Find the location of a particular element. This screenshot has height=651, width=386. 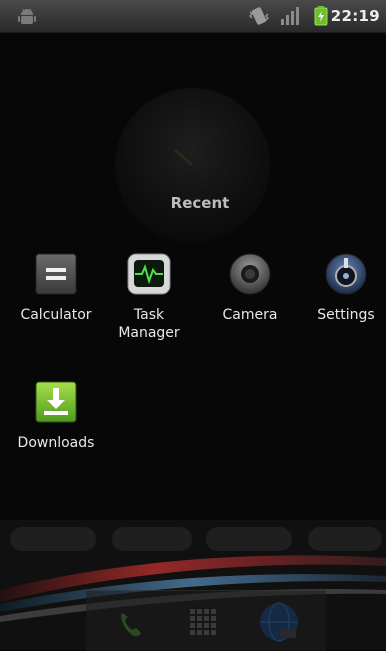

downloads-icon is located at coordinates (56, 402).